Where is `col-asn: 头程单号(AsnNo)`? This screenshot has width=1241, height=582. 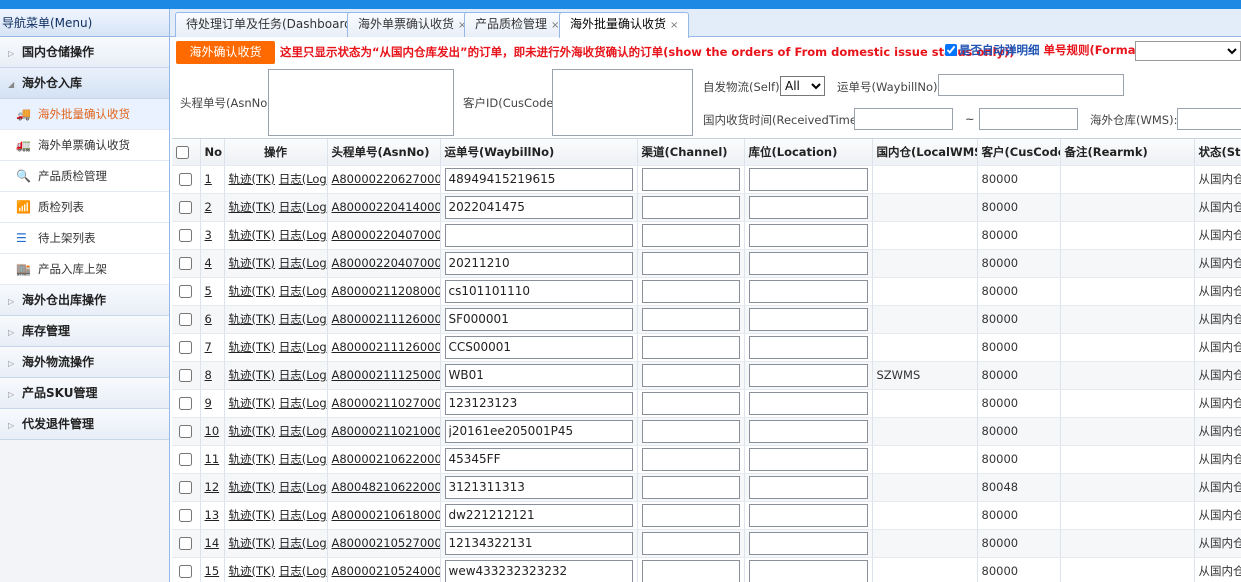
col-asn: 头程单号(AsnNo) is located at coordinates (384, 152).